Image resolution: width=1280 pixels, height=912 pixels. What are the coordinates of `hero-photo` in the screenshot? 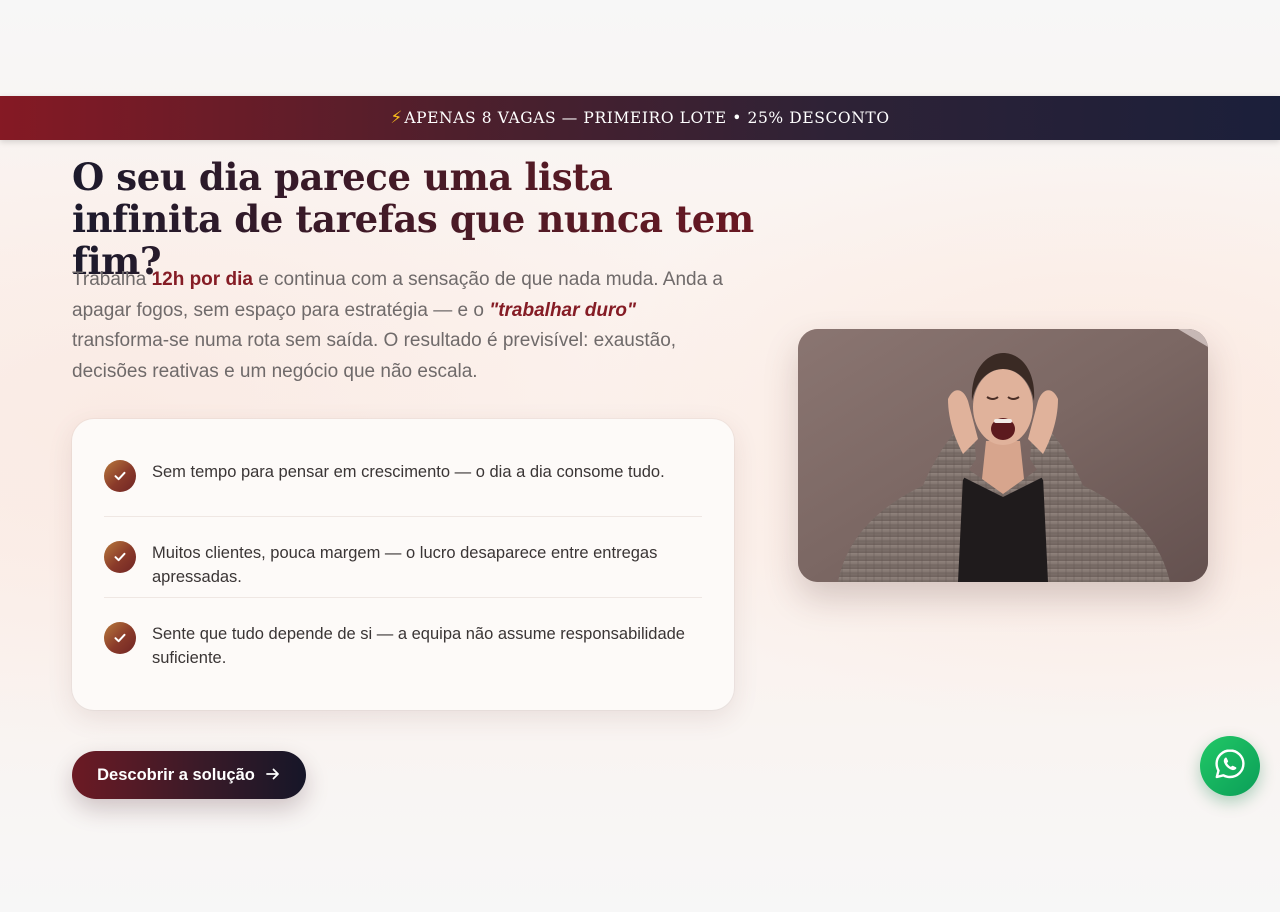 It's located at (1003, 455).